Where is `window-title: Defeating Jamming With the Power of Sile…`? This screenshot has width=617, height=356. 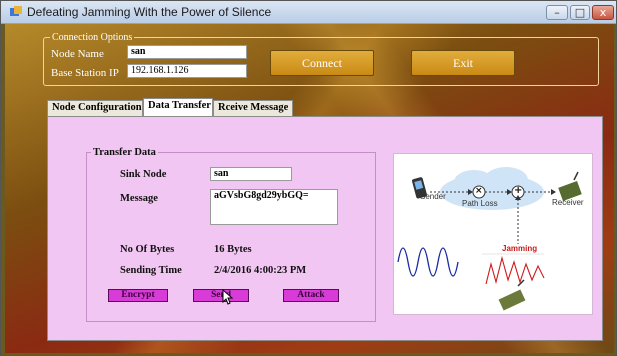 window-title: Defeating Jamming With the Power of Sile… is located at coordinates (149, 12).